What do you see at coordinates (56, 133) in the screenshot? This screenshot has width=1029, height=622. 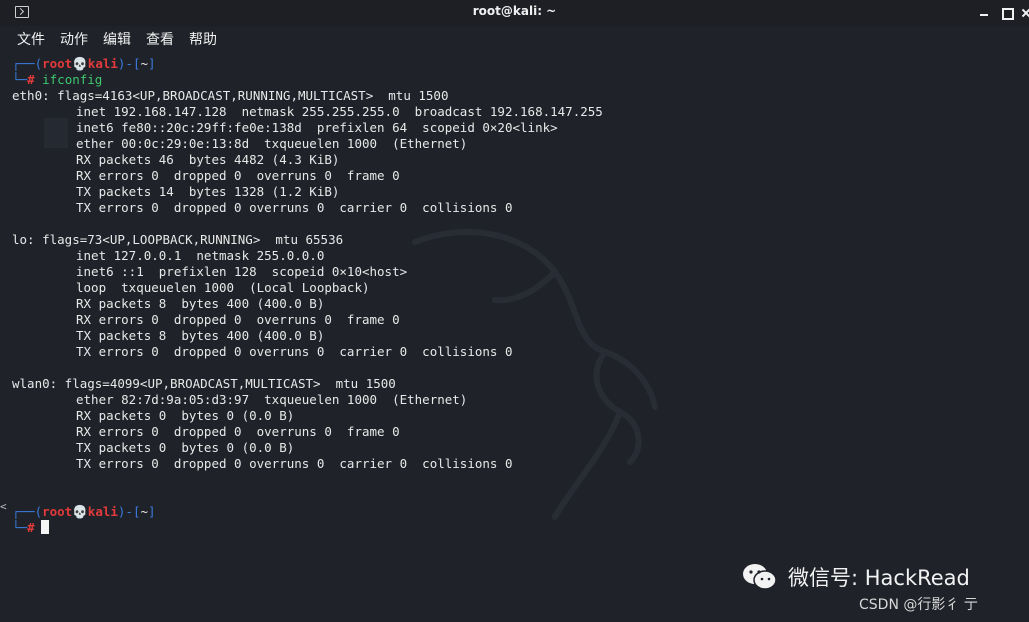 I see `background-file-icon` at bounding box center [56, 133].